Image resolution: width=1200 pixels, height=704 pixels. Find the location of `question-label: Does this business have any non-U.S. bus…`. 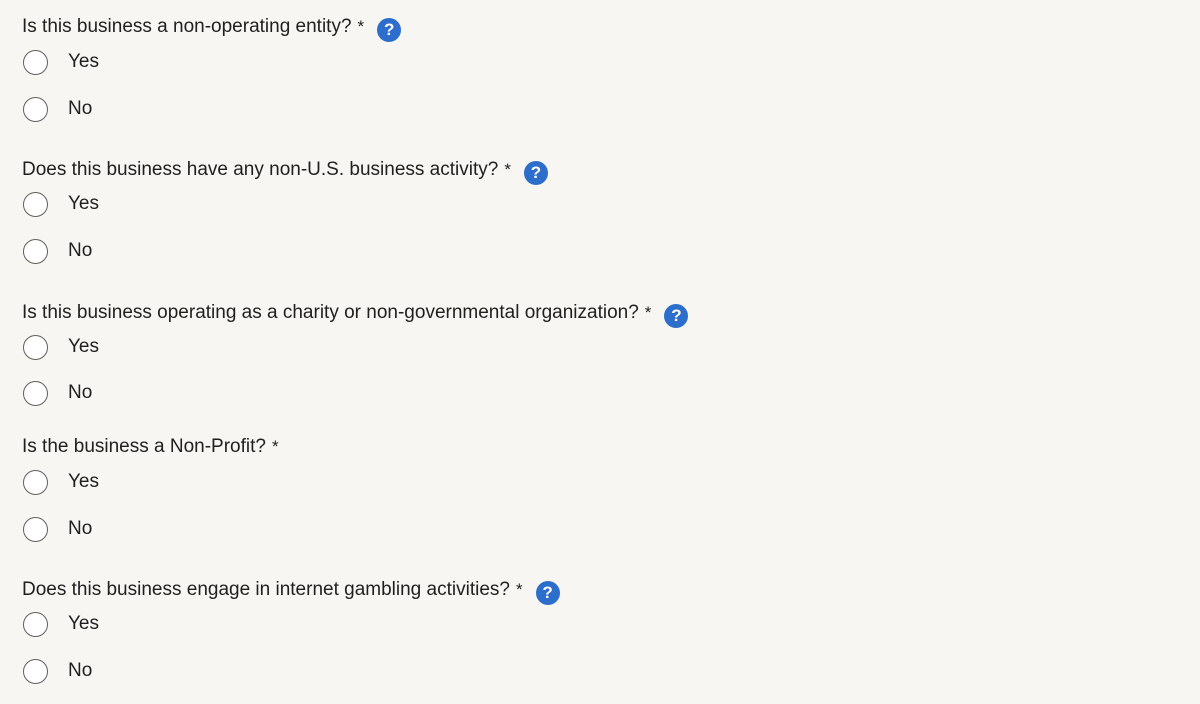

question-label: Does this business have any non-U.S. bus… is located at coordinates (285, 170).